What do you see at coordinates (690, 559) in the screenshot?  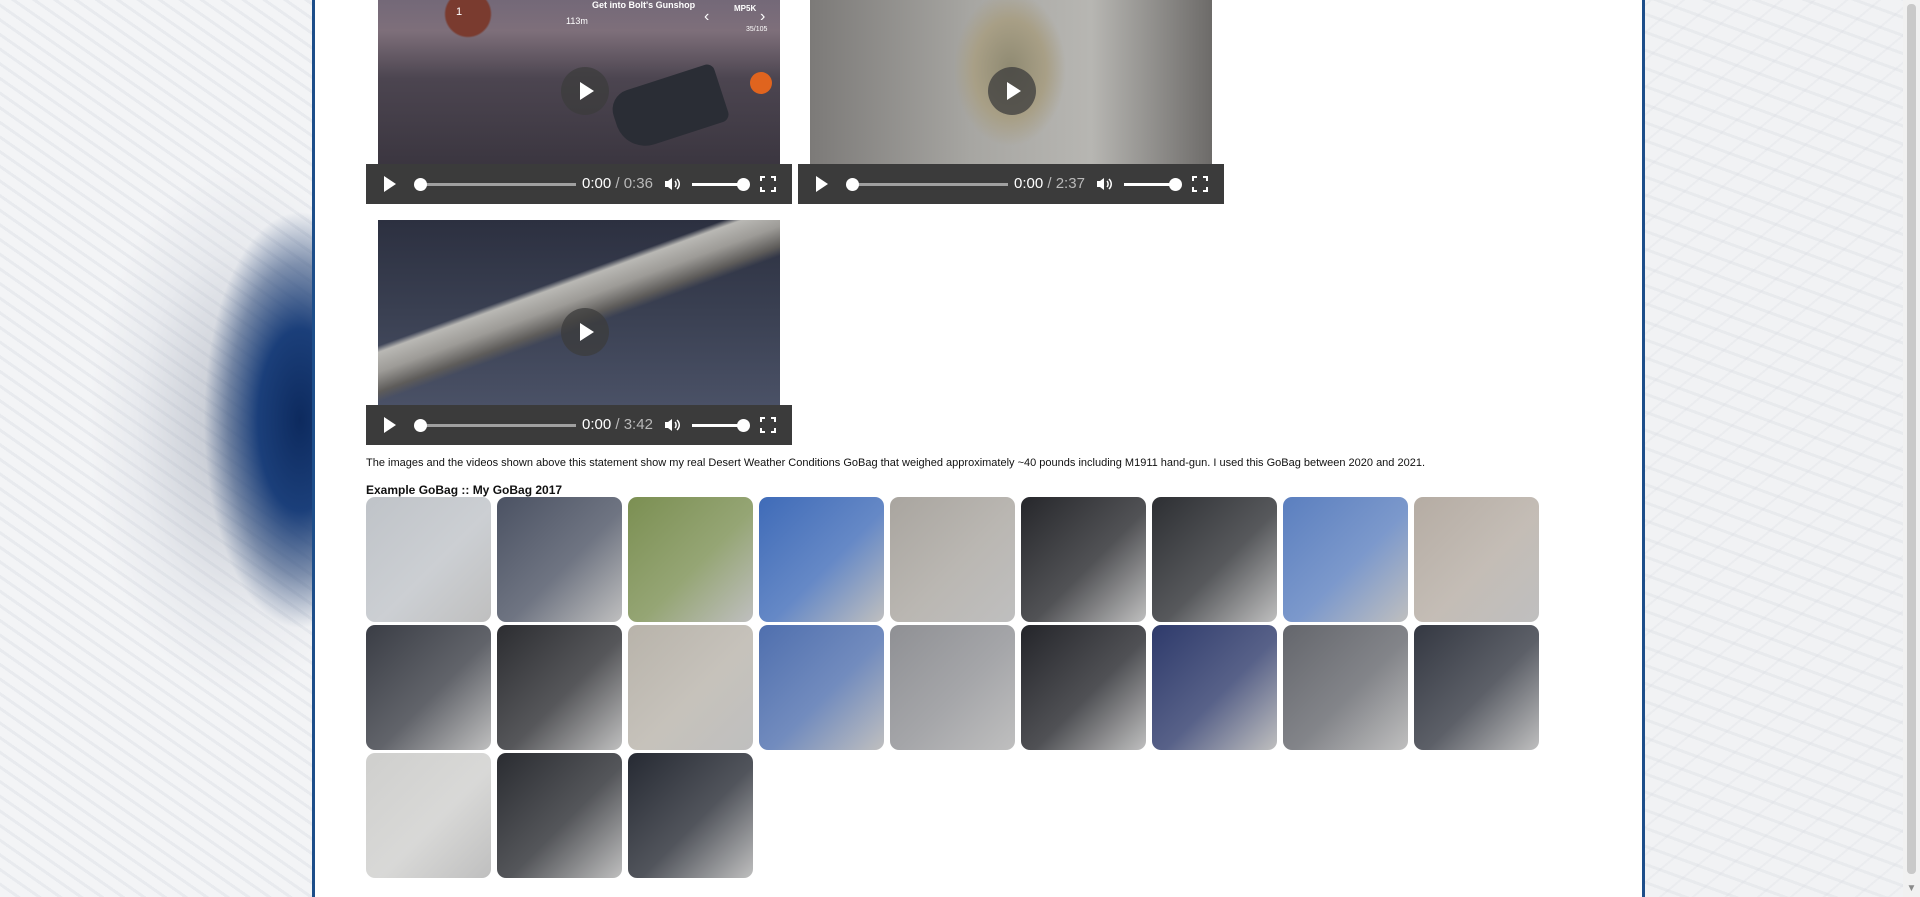 I see `gallery-thumbnail-zippo-lighter` at bounding box center [690, 559].